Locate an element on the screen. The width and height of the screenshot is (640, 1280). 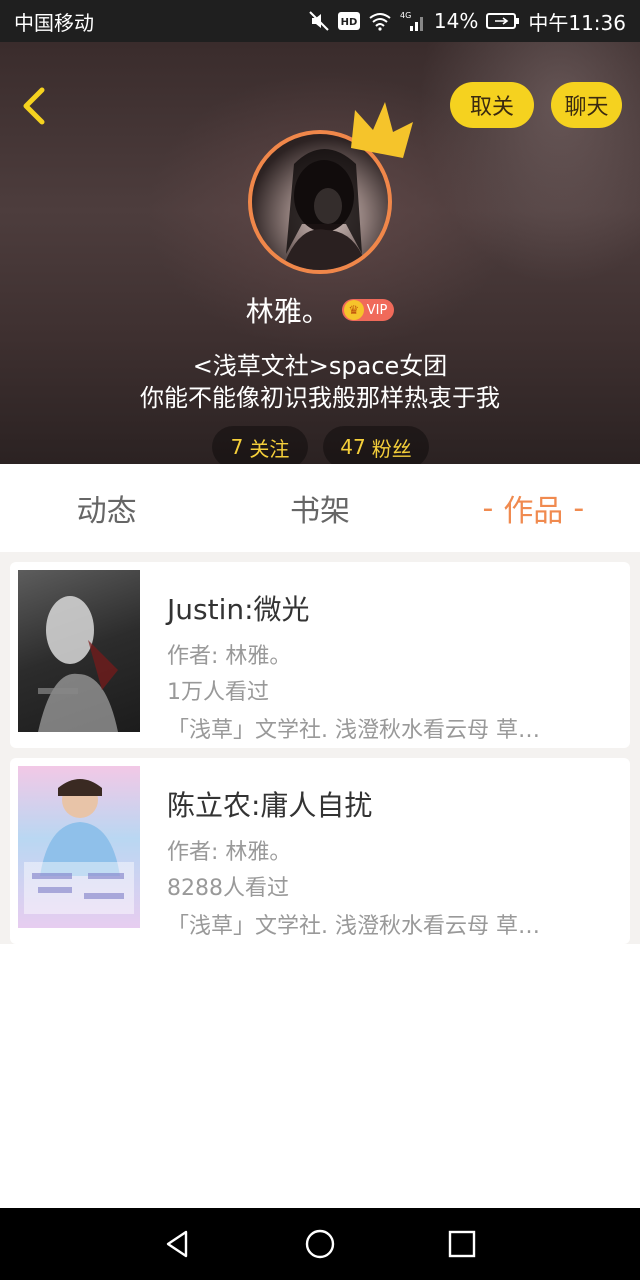
book-title: 陈立农:庸人自扰 is located at coordinates (270, 805).